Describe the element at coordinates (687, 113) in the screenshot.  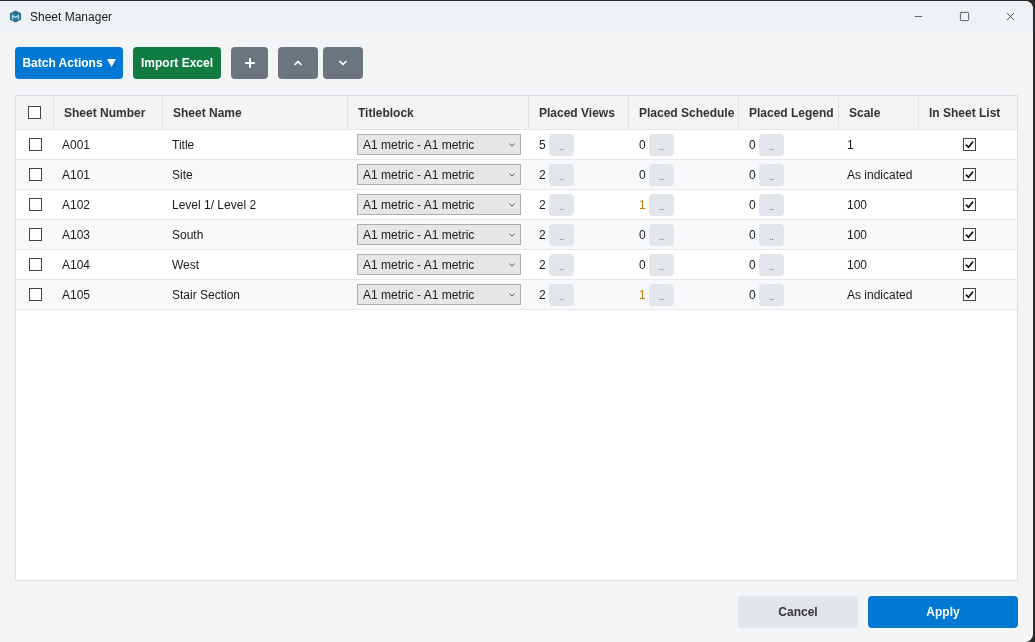
I see `column-header: Placed Schedule` at that location.